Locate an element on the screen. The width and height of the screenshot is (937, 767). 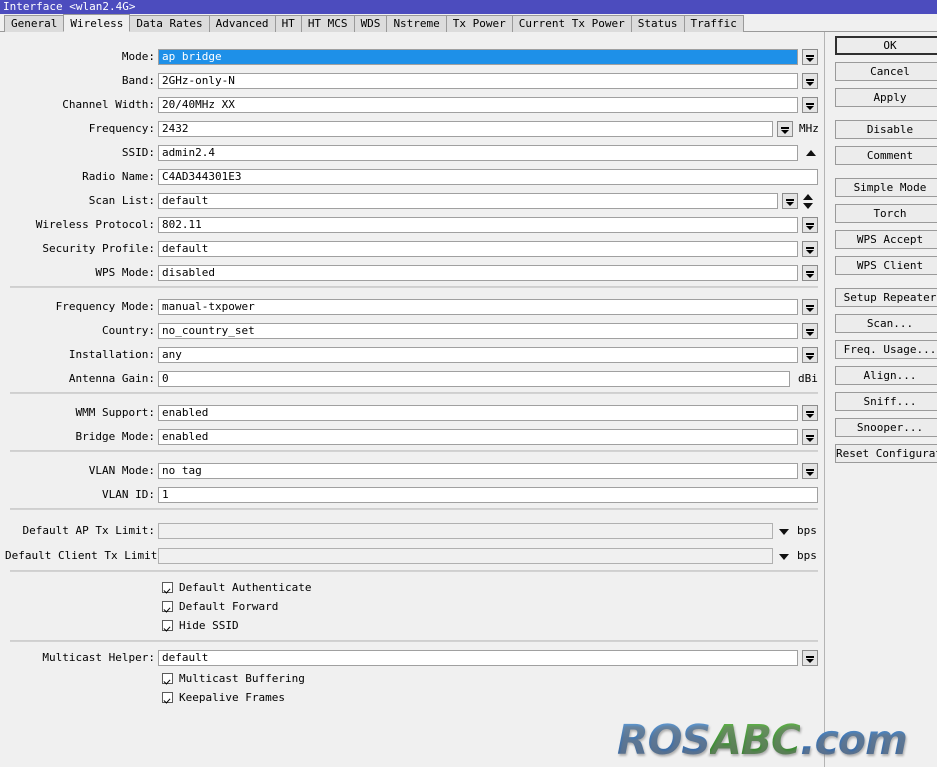
dropdown-arrow-icon-wps-mode is located at coordinates (810, 273).